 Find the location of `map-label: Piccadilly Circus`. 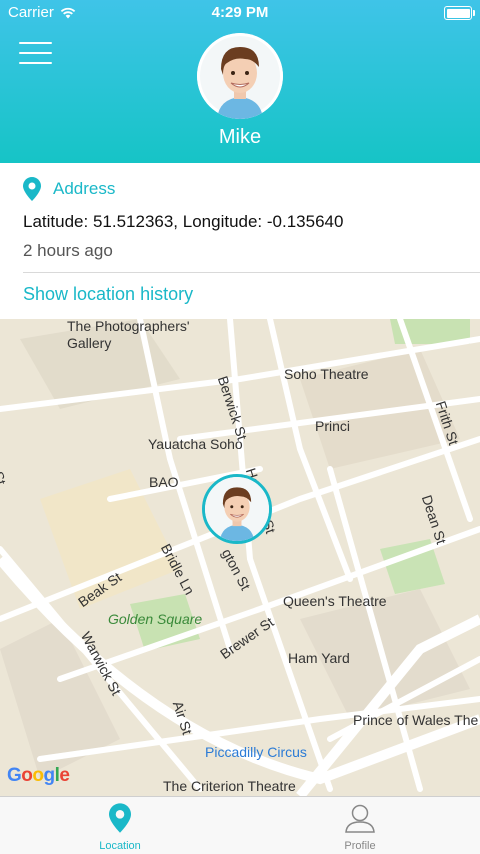

map-label: Piccadilly Circus is located at coordinates (256, 752).